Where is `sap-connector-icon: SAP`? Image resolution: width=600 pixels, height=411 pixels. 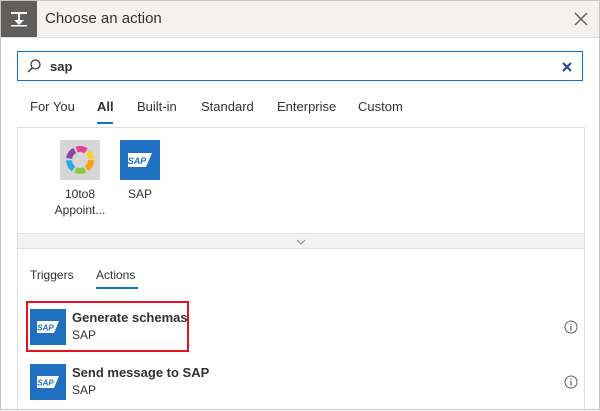
sap-connector-icon: SAP is located at coordinates (140, 160).